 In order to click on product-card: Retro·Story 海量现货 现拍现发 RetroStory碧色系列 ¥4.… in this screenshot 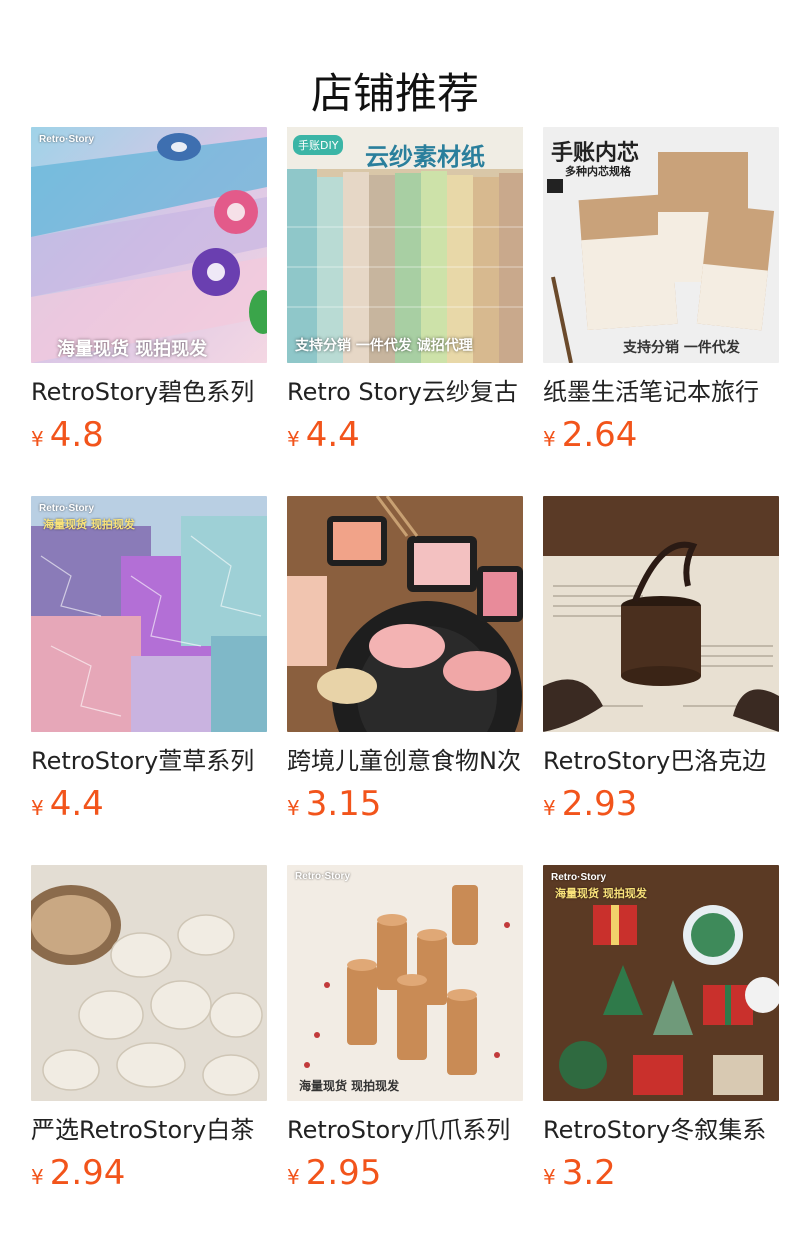, I will do `click(149, 311)`.